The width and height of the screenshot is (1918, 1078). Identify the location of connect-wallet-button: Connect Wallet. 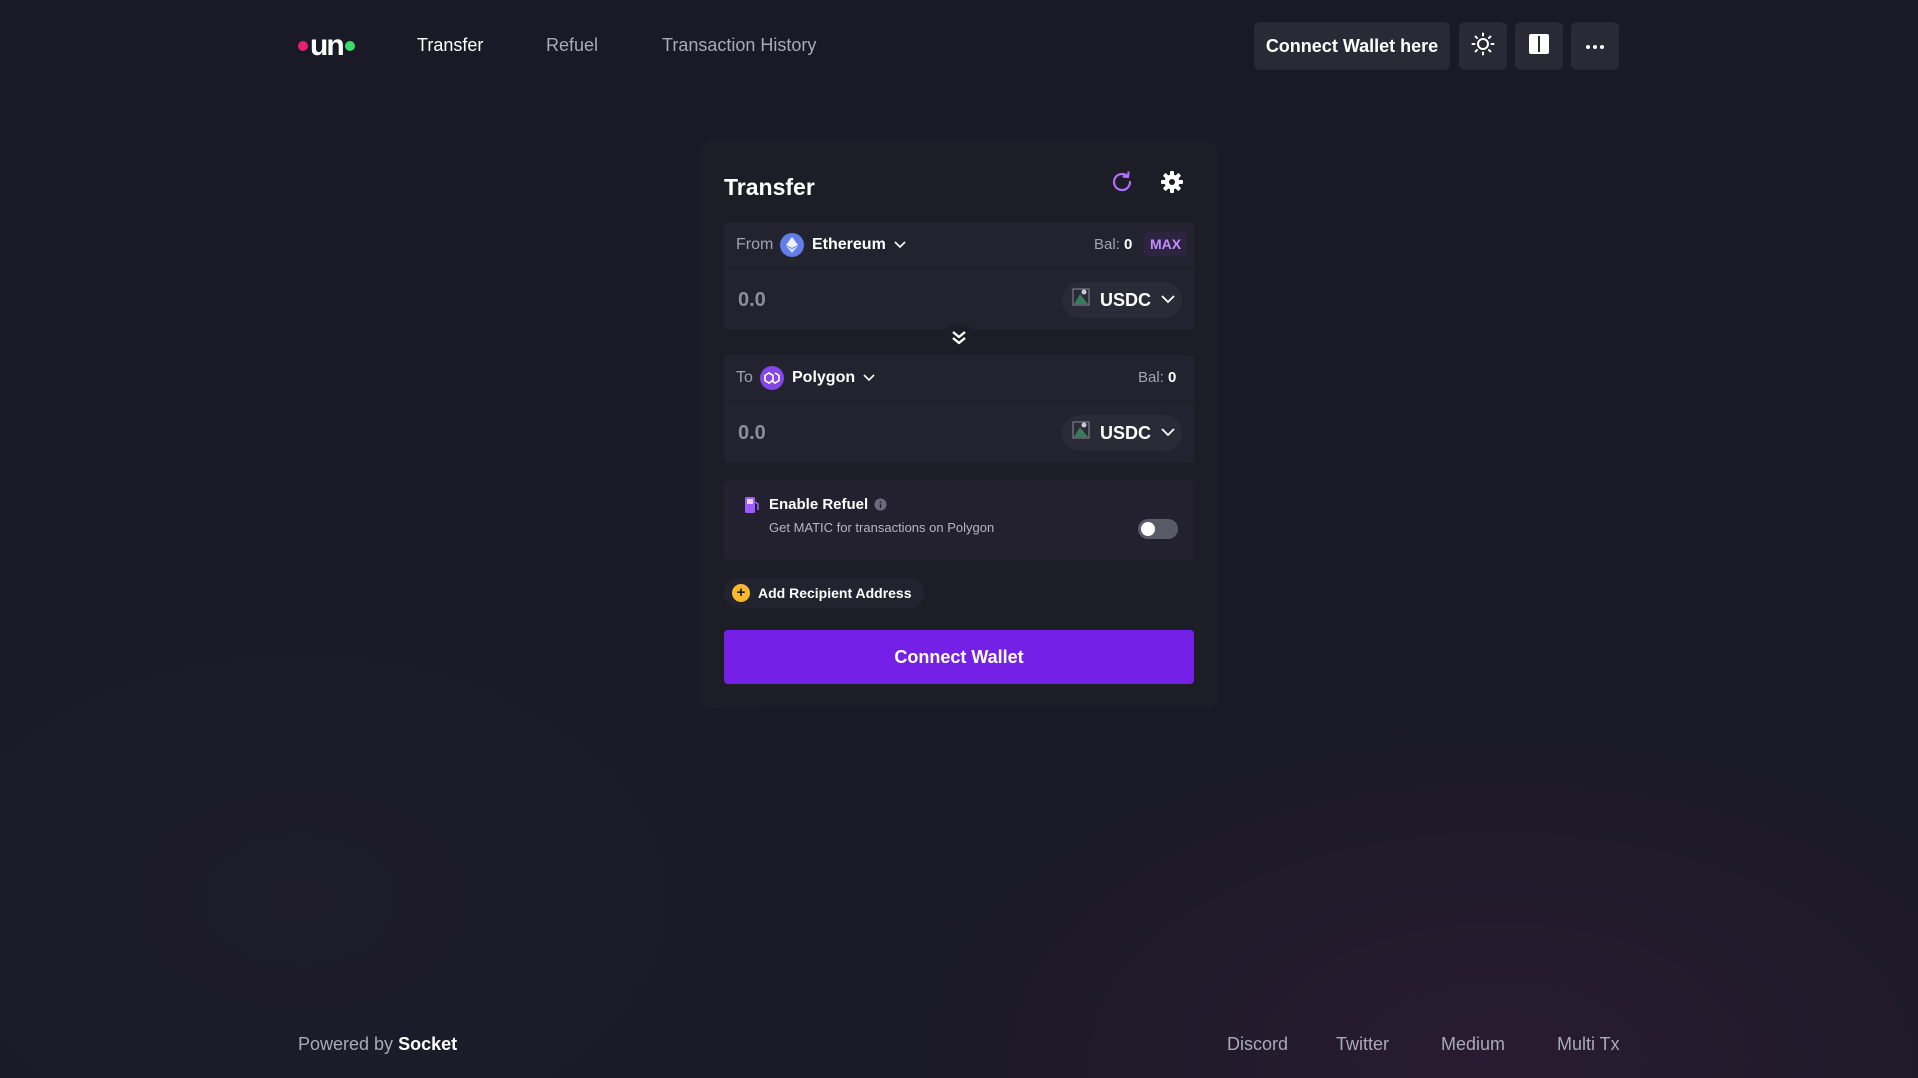
(959, 657).